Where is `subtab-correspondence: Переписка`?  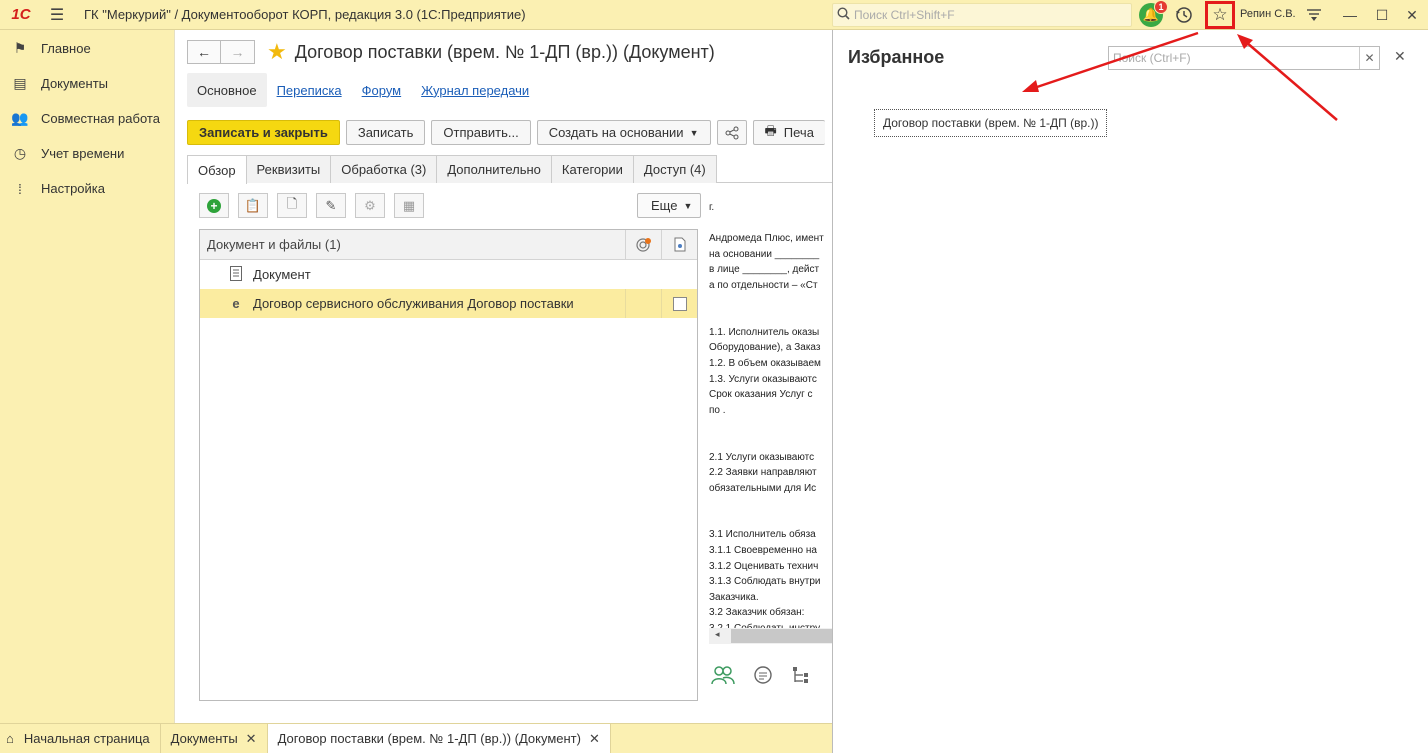 subtab-correspondence: Переписка is located at coordinates (309, 90).